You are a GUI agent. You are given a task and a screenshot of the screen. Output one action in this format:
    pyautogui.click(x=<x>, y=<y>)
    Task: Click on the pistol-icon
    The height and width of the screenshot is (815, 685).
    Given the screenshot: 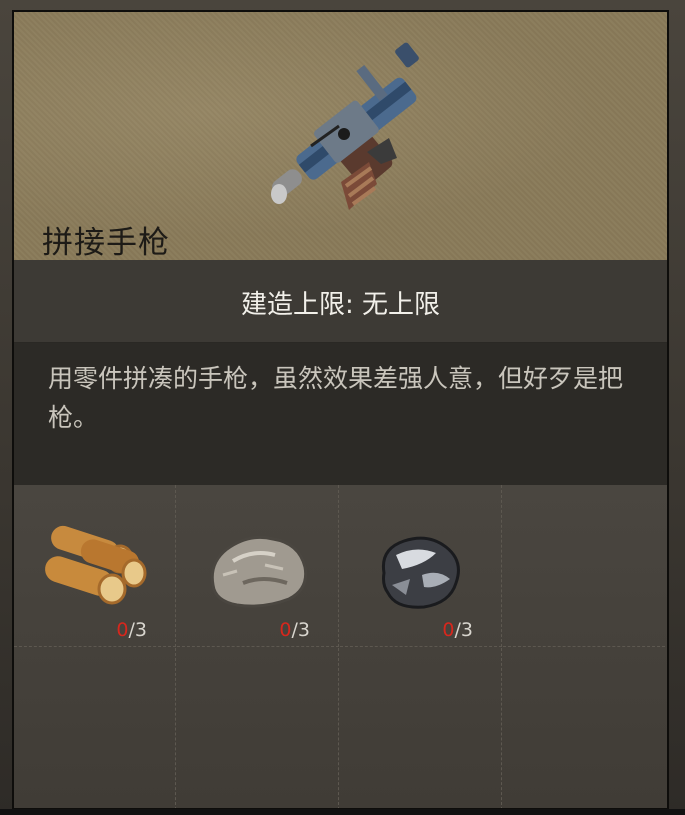 What is the action you would take?
    pyautogui.click(x=345, y=126)
    